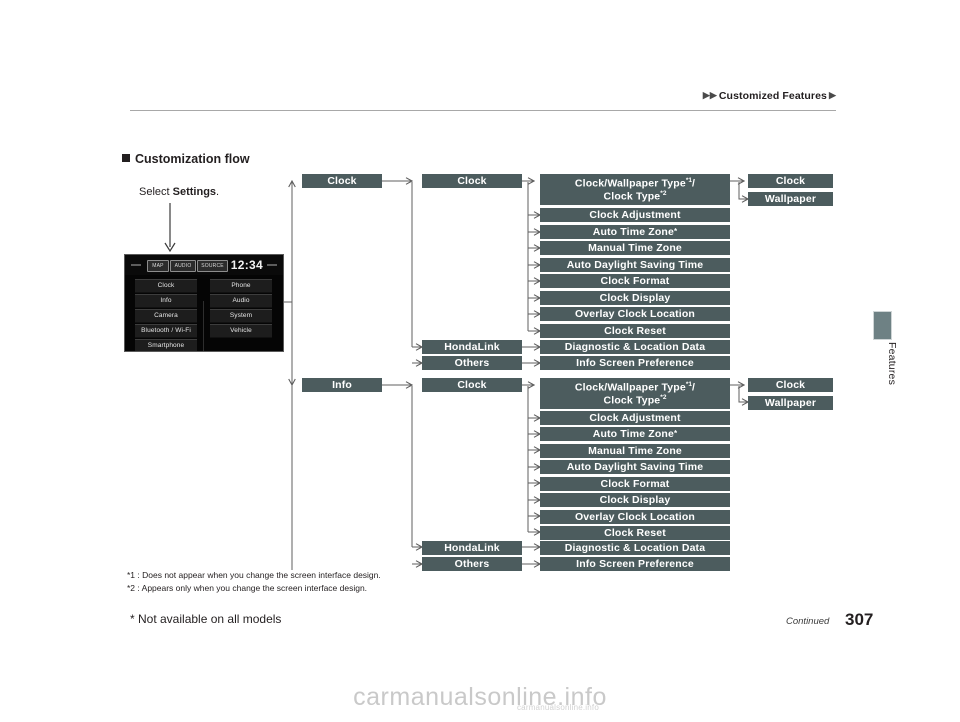  Describe the element at coordinates (480, 707) in the screenshot. I see `watermark-sub: carmanualsonline.info` at that location.